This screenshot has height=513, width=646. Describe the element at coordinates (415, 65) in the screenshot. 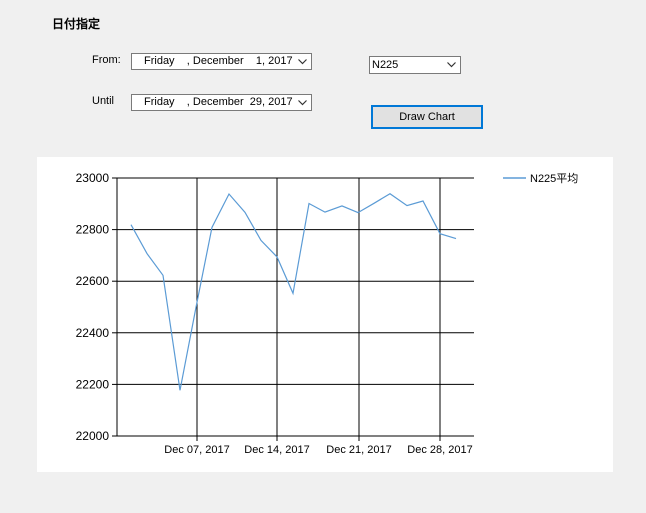

I see `index-select: N225` at that location.